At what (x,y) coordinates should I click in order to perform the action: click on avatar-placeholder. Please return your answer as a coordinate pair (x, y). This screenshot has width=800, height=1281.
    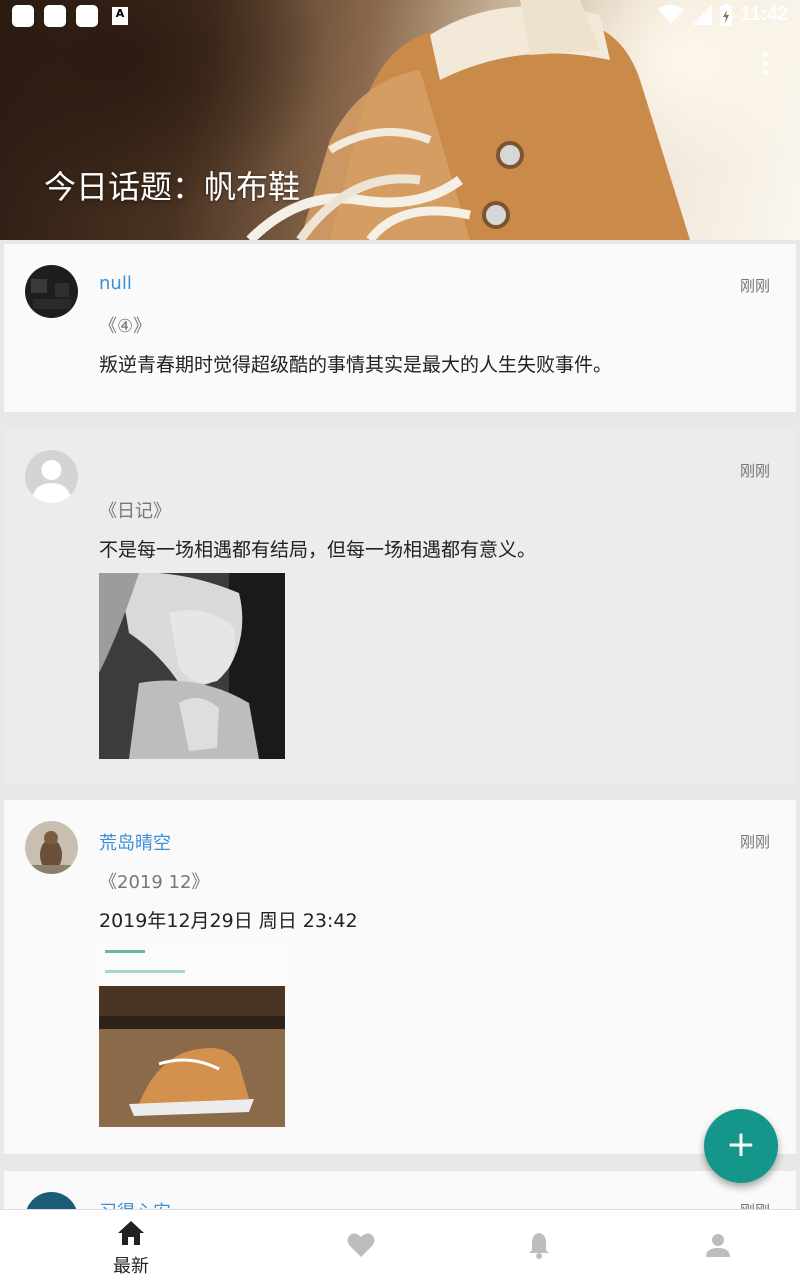
    Looking at the image, I should click on (51, 476).